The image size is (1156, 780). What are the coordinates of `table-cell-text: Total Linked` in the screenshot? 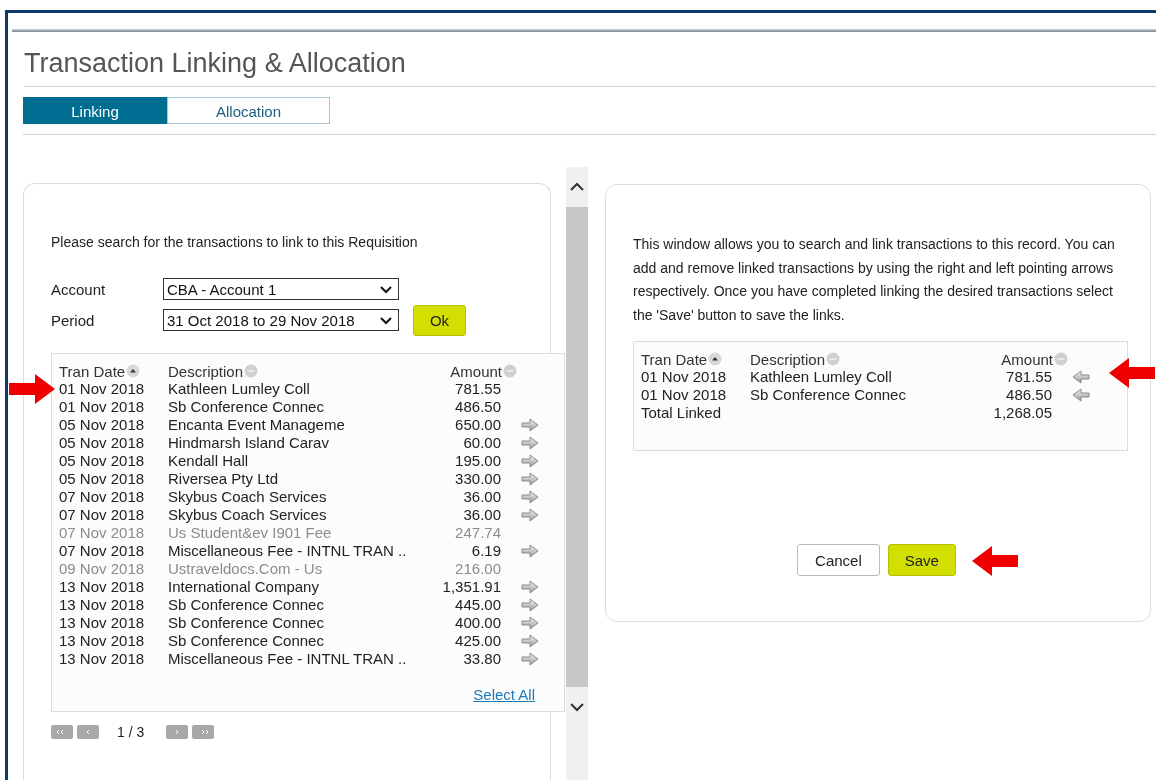 It's located at (682, 413).